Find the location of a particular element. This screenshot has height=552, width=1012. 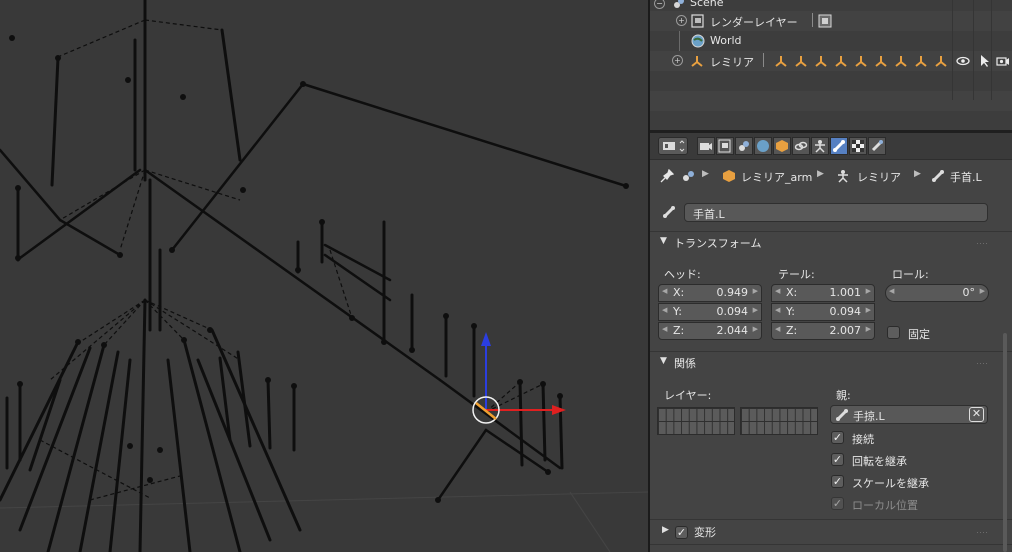

tab-render-layers is located at coordinates (725, 146).